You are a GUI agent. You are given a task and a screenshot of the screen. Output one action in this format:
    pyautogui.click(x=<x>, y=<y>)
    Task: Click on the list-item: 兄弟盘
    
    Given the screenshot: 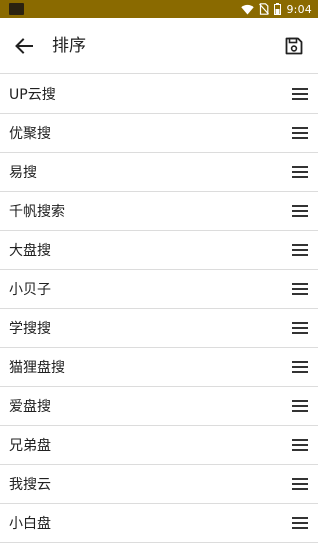 What is the action you would take?
    pyautogui.click(x=159, y=445)
    